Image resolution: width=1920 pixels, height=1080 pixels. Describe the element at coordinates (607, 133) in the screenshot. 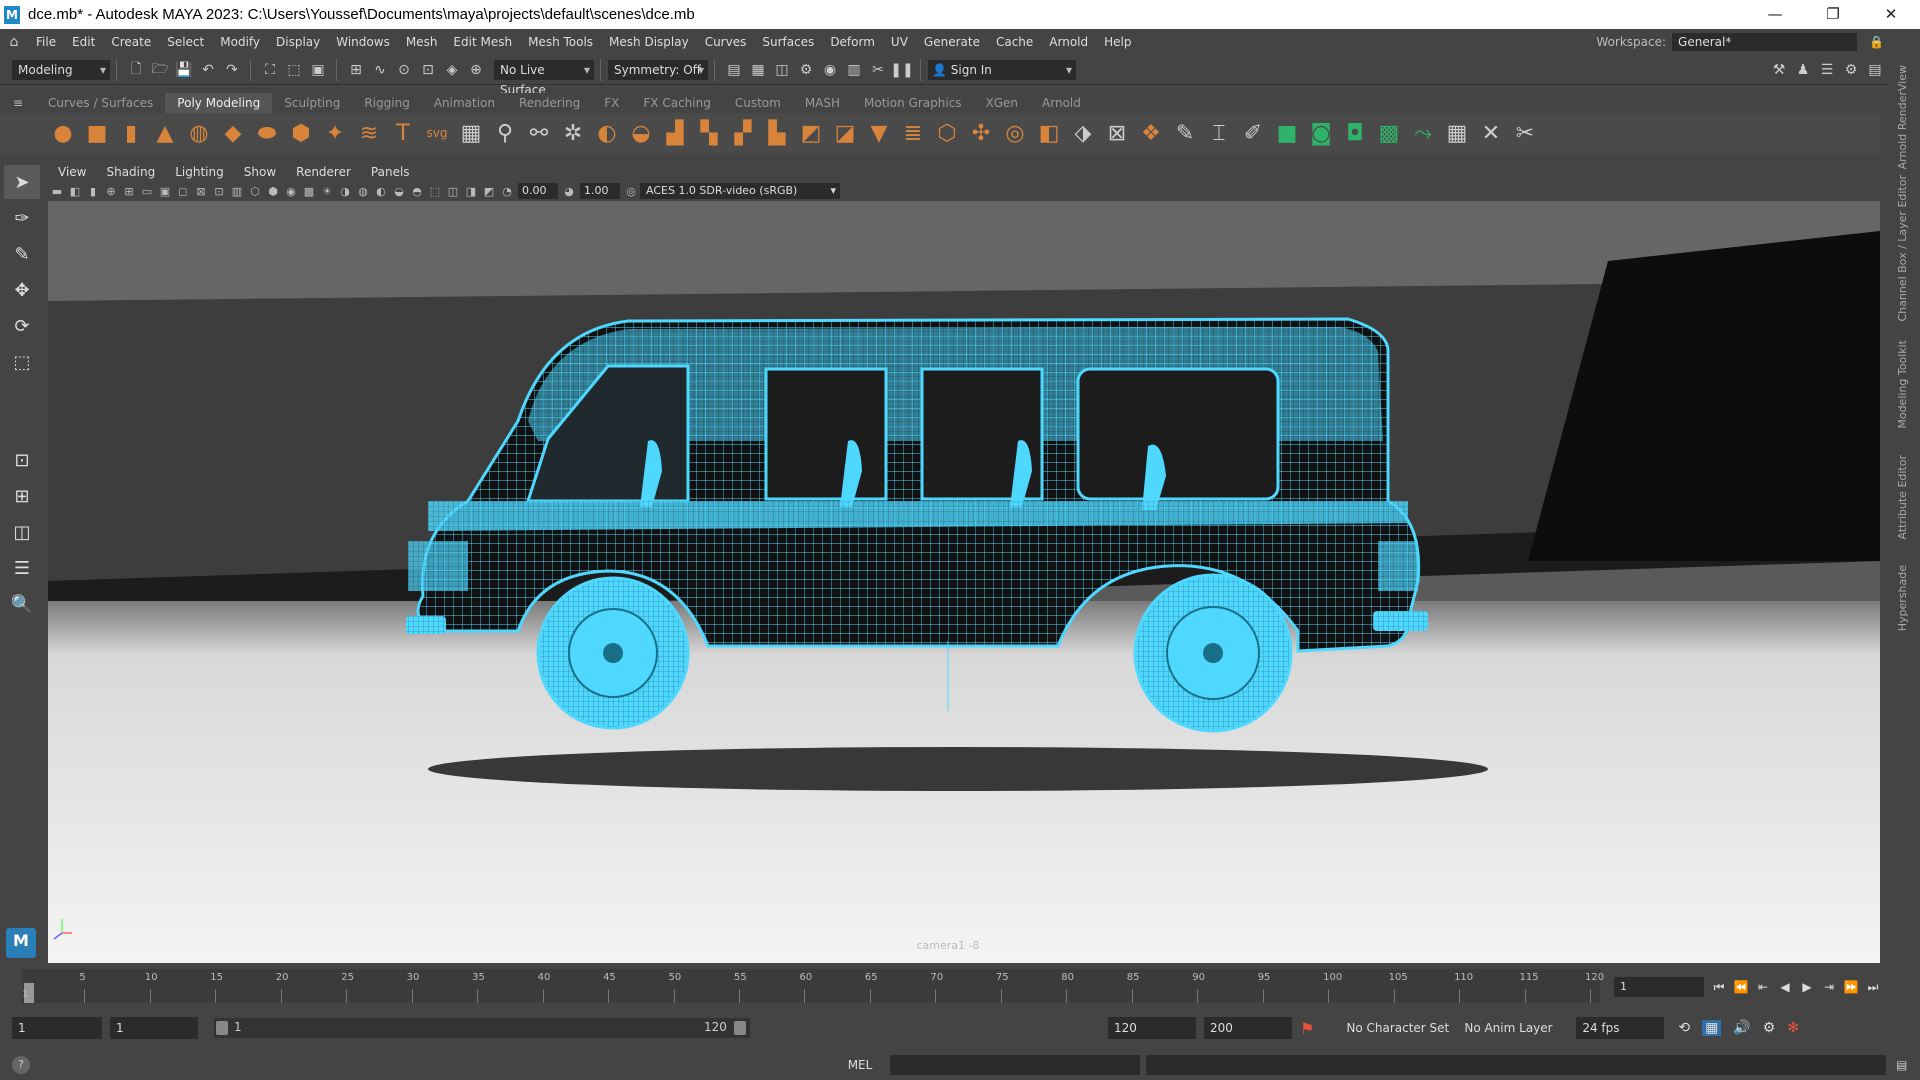

I see `smooth-icon: ◐` at that location.